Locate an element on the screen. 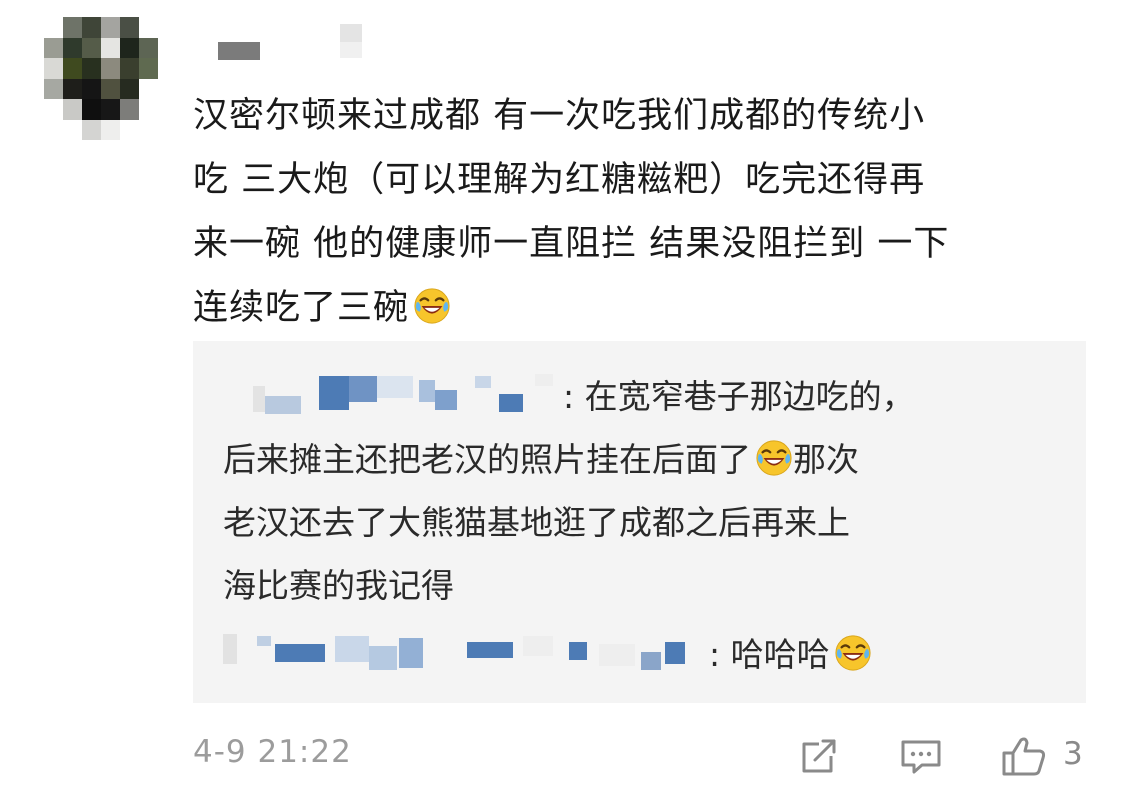 The width and height of the screenshot is (1125, 801). comment-line: 来一碗 他的健康师一直阻拦 结果没阻拦到 一下 is located at coordinates (571, 244).